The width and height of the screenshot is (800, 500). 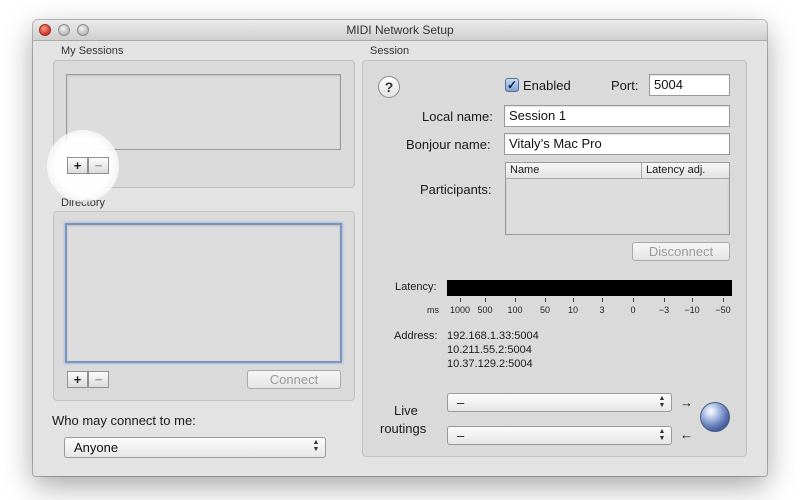 I want to click on session-label: Session, so click(x=390, y=51).